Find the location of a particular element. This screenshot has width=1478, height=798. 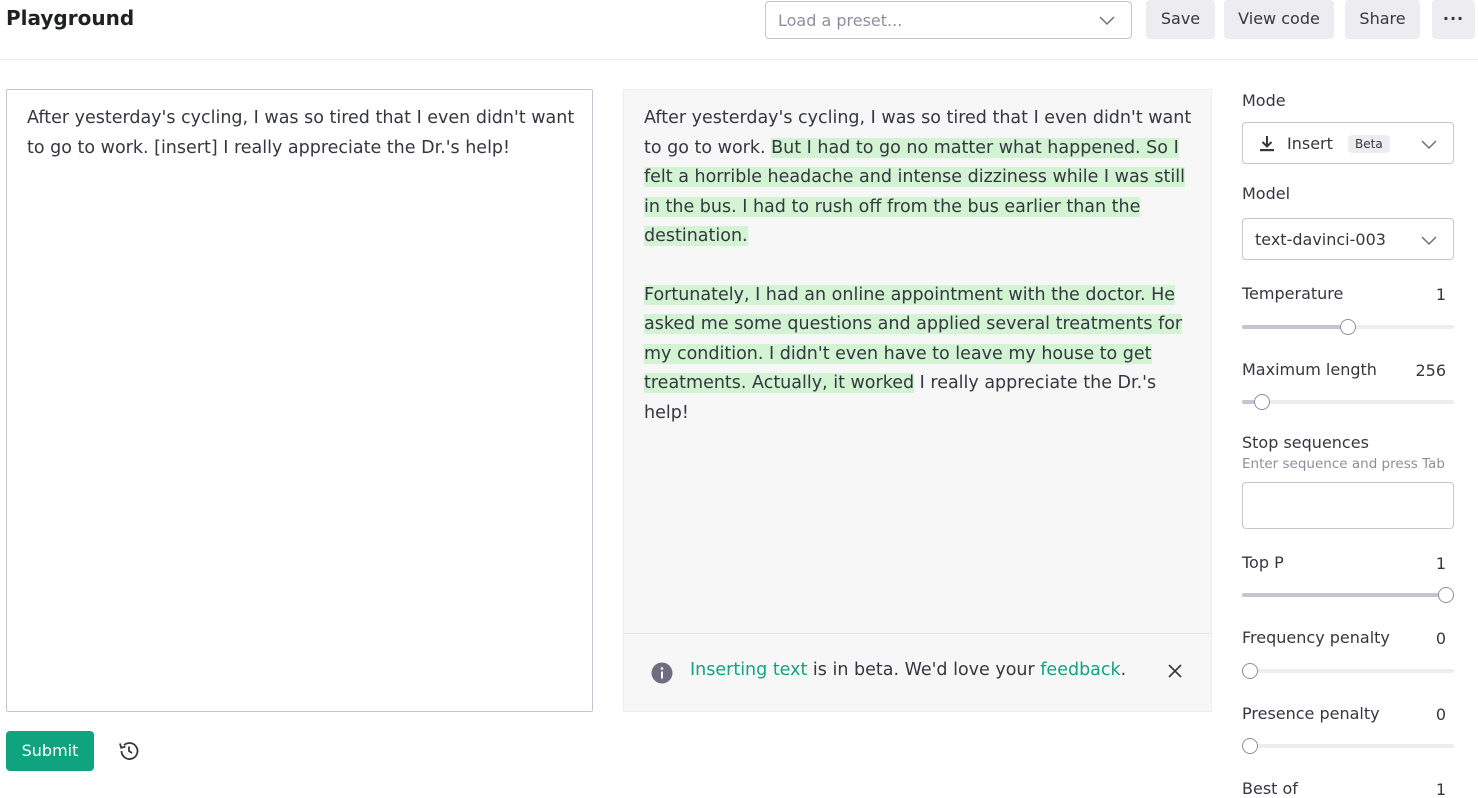

info-icon is located at coordinates (662, 673).